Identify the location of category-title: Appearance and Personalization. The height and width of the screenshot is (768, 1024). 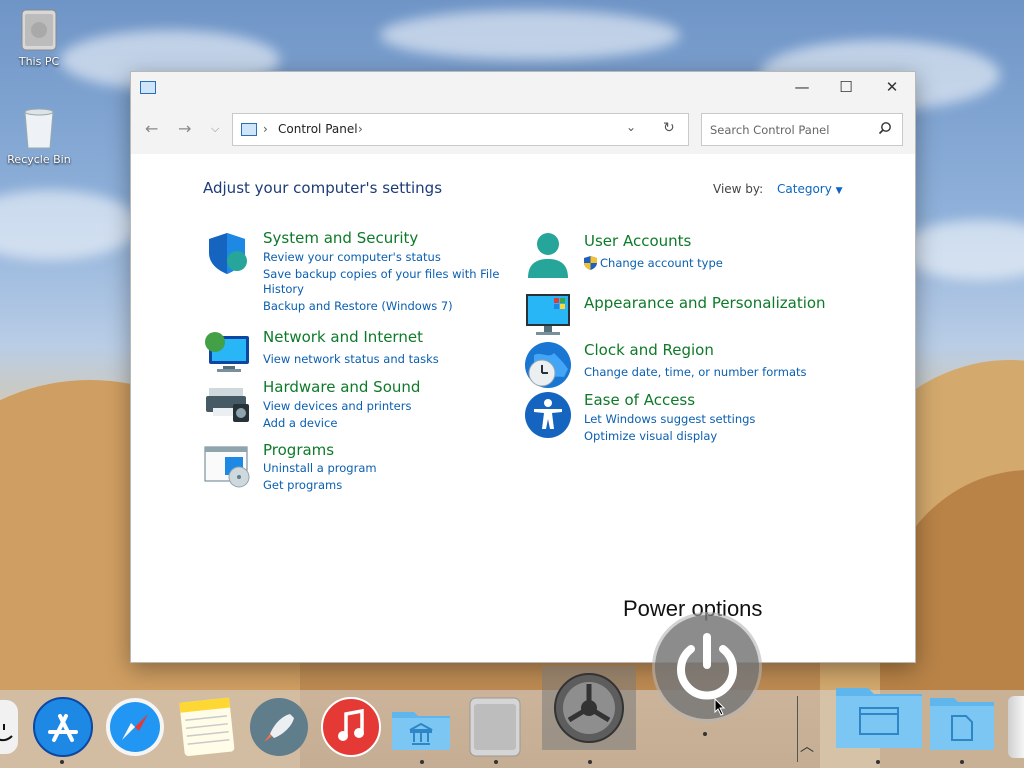
(705, 303).